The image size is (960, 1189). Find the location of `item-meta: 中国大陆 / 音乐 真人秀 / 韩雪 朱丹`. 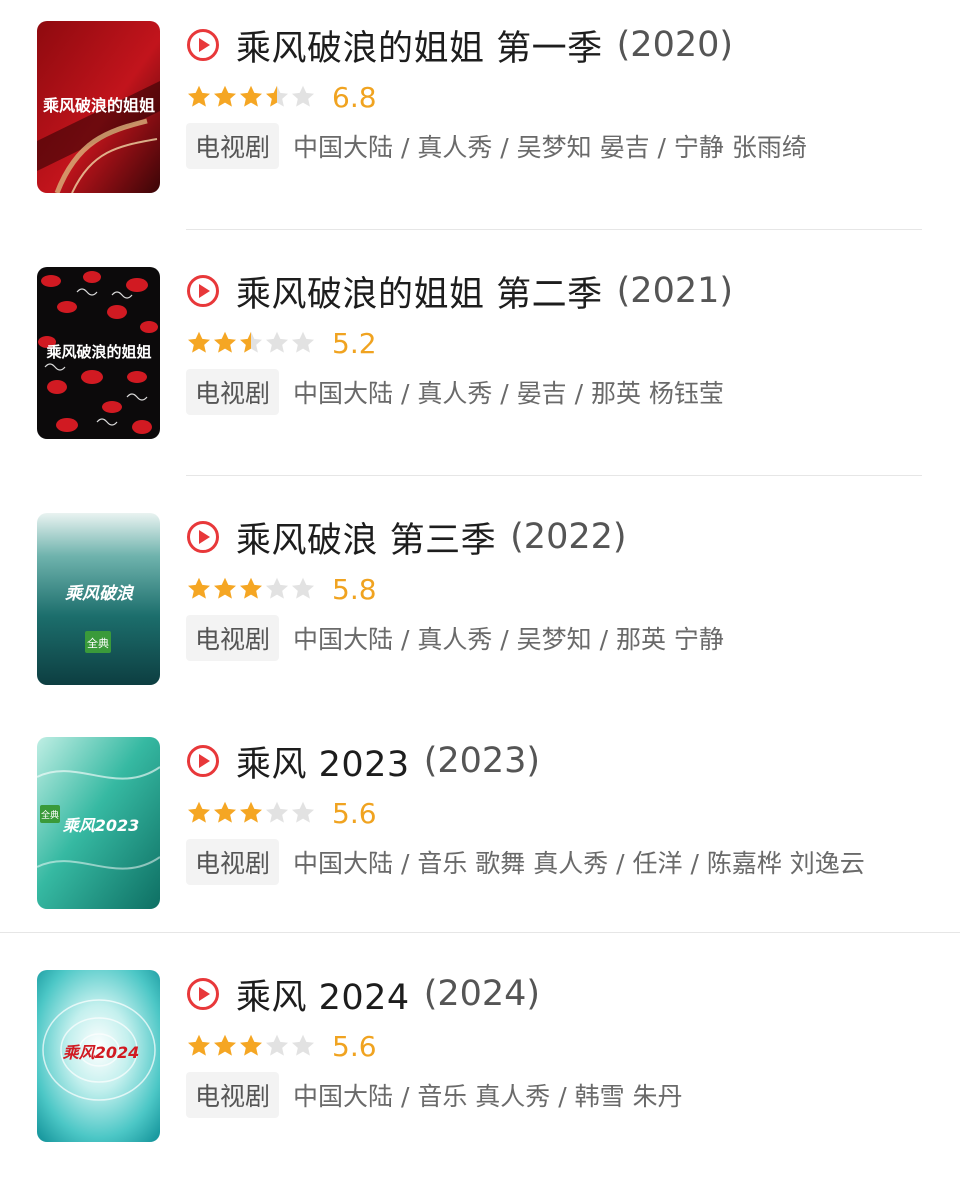

item-meta: 中国大陆 / 音乐 真人秀 / 韩雪 朱丹 is located at coordinates (488, 1096).